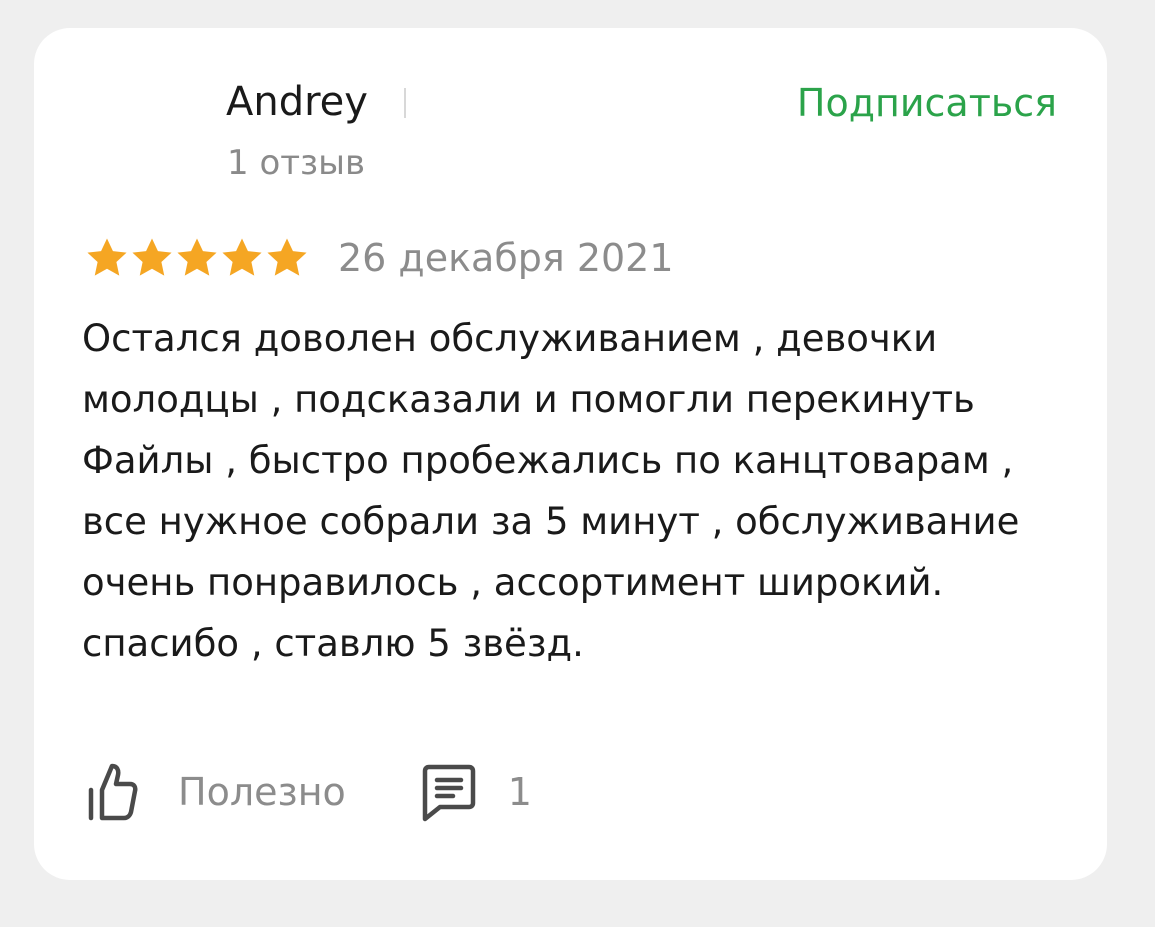 This screenshot has height=927, width=1155. Describe the element at coordinates (296, 163) in the screenshot. I see `author-review-count: 1 отзыв` at that location.